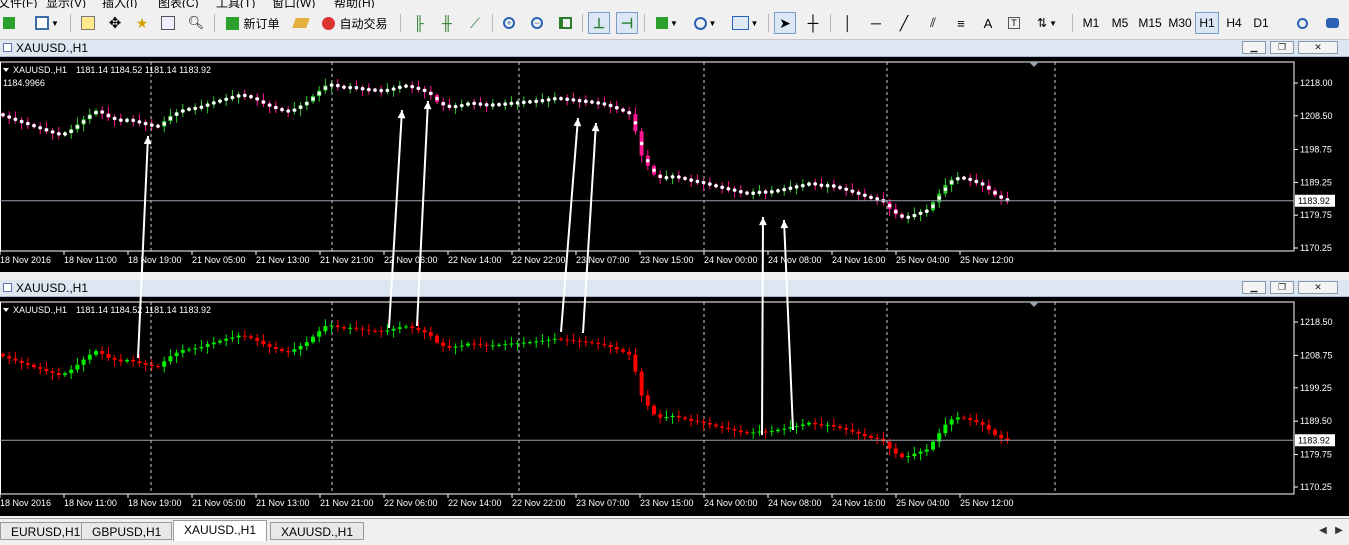  Describe the element at coordinates (1150, 23) in the screenshot. I see `timeframe-m15: M15` at that location.